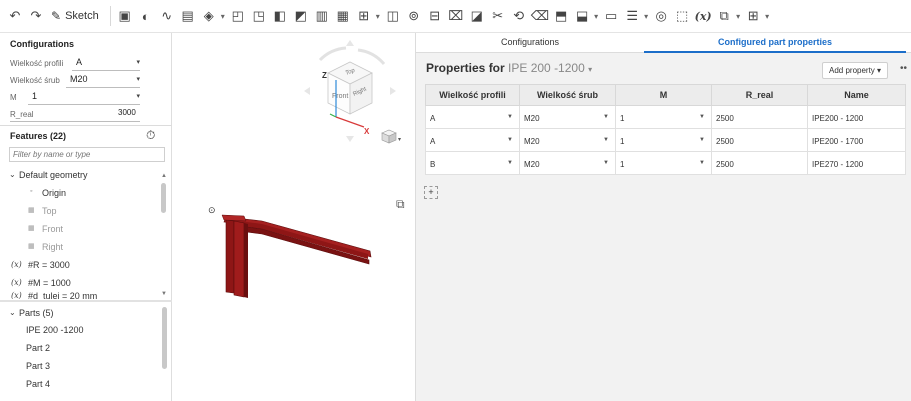  Describe the element at coordinates (164, 294) in the screenshot. I see `scroll-down-icon: ▼` at that location.